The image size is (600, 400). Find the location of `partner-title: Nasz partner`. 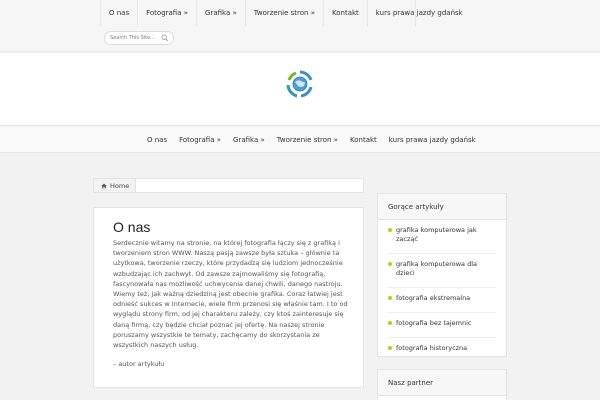

partner-title: Nasz partner is located at coordinates (442, 383).